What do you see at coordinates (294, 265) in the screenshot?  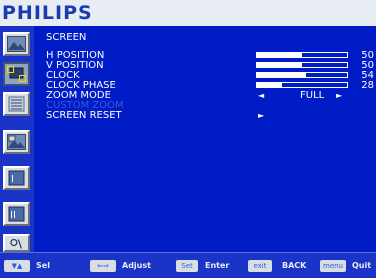 I see `footer-label: BACK` at bounding box center [294, 265].